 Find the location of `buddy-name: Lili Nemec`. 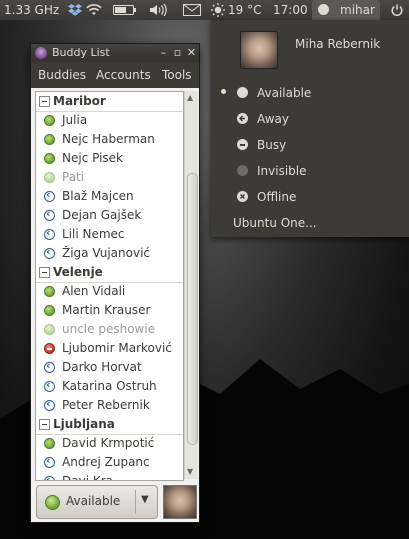

buddy-name: Lili Nemec is located at coordinates (93, 234).